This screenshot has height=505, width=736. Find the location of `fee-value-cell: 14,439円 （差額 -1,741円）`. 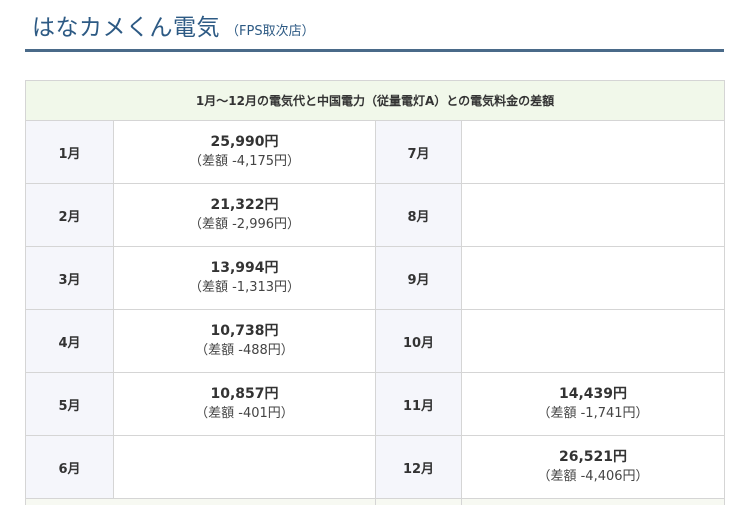

fee-value-cell: 14,439円 （差額 -1,741円） is located at coordinates (593, 404).